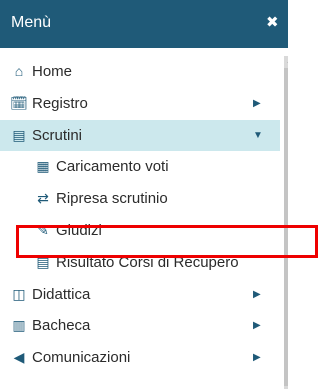  I want to click on book-icon: ◫, so click(19, 293).